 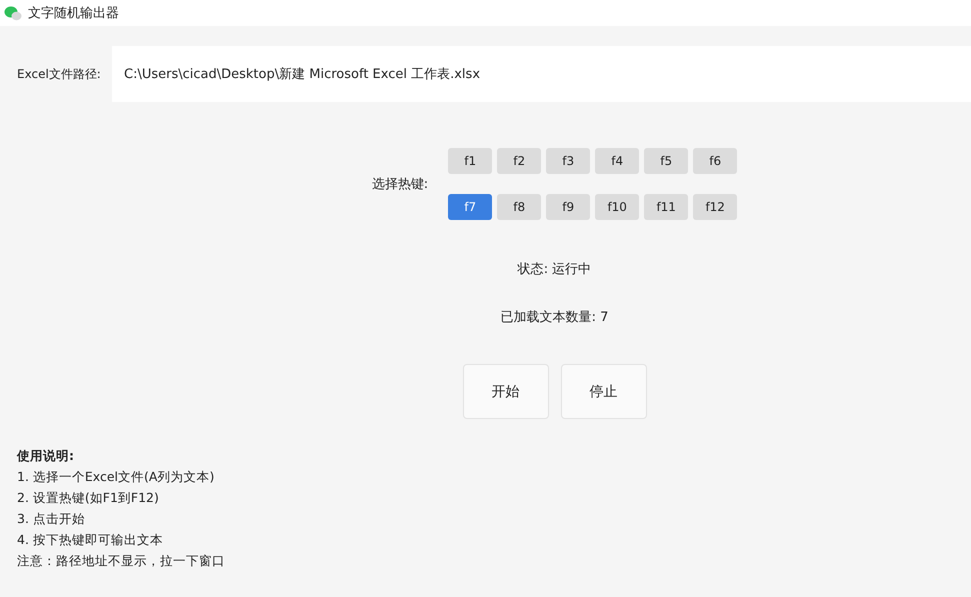 I want to click on path-field: C:\Users\cicad\Desktop\新建 Microsoft Excel 工作表.xlsx, so click(x=541, y=74).